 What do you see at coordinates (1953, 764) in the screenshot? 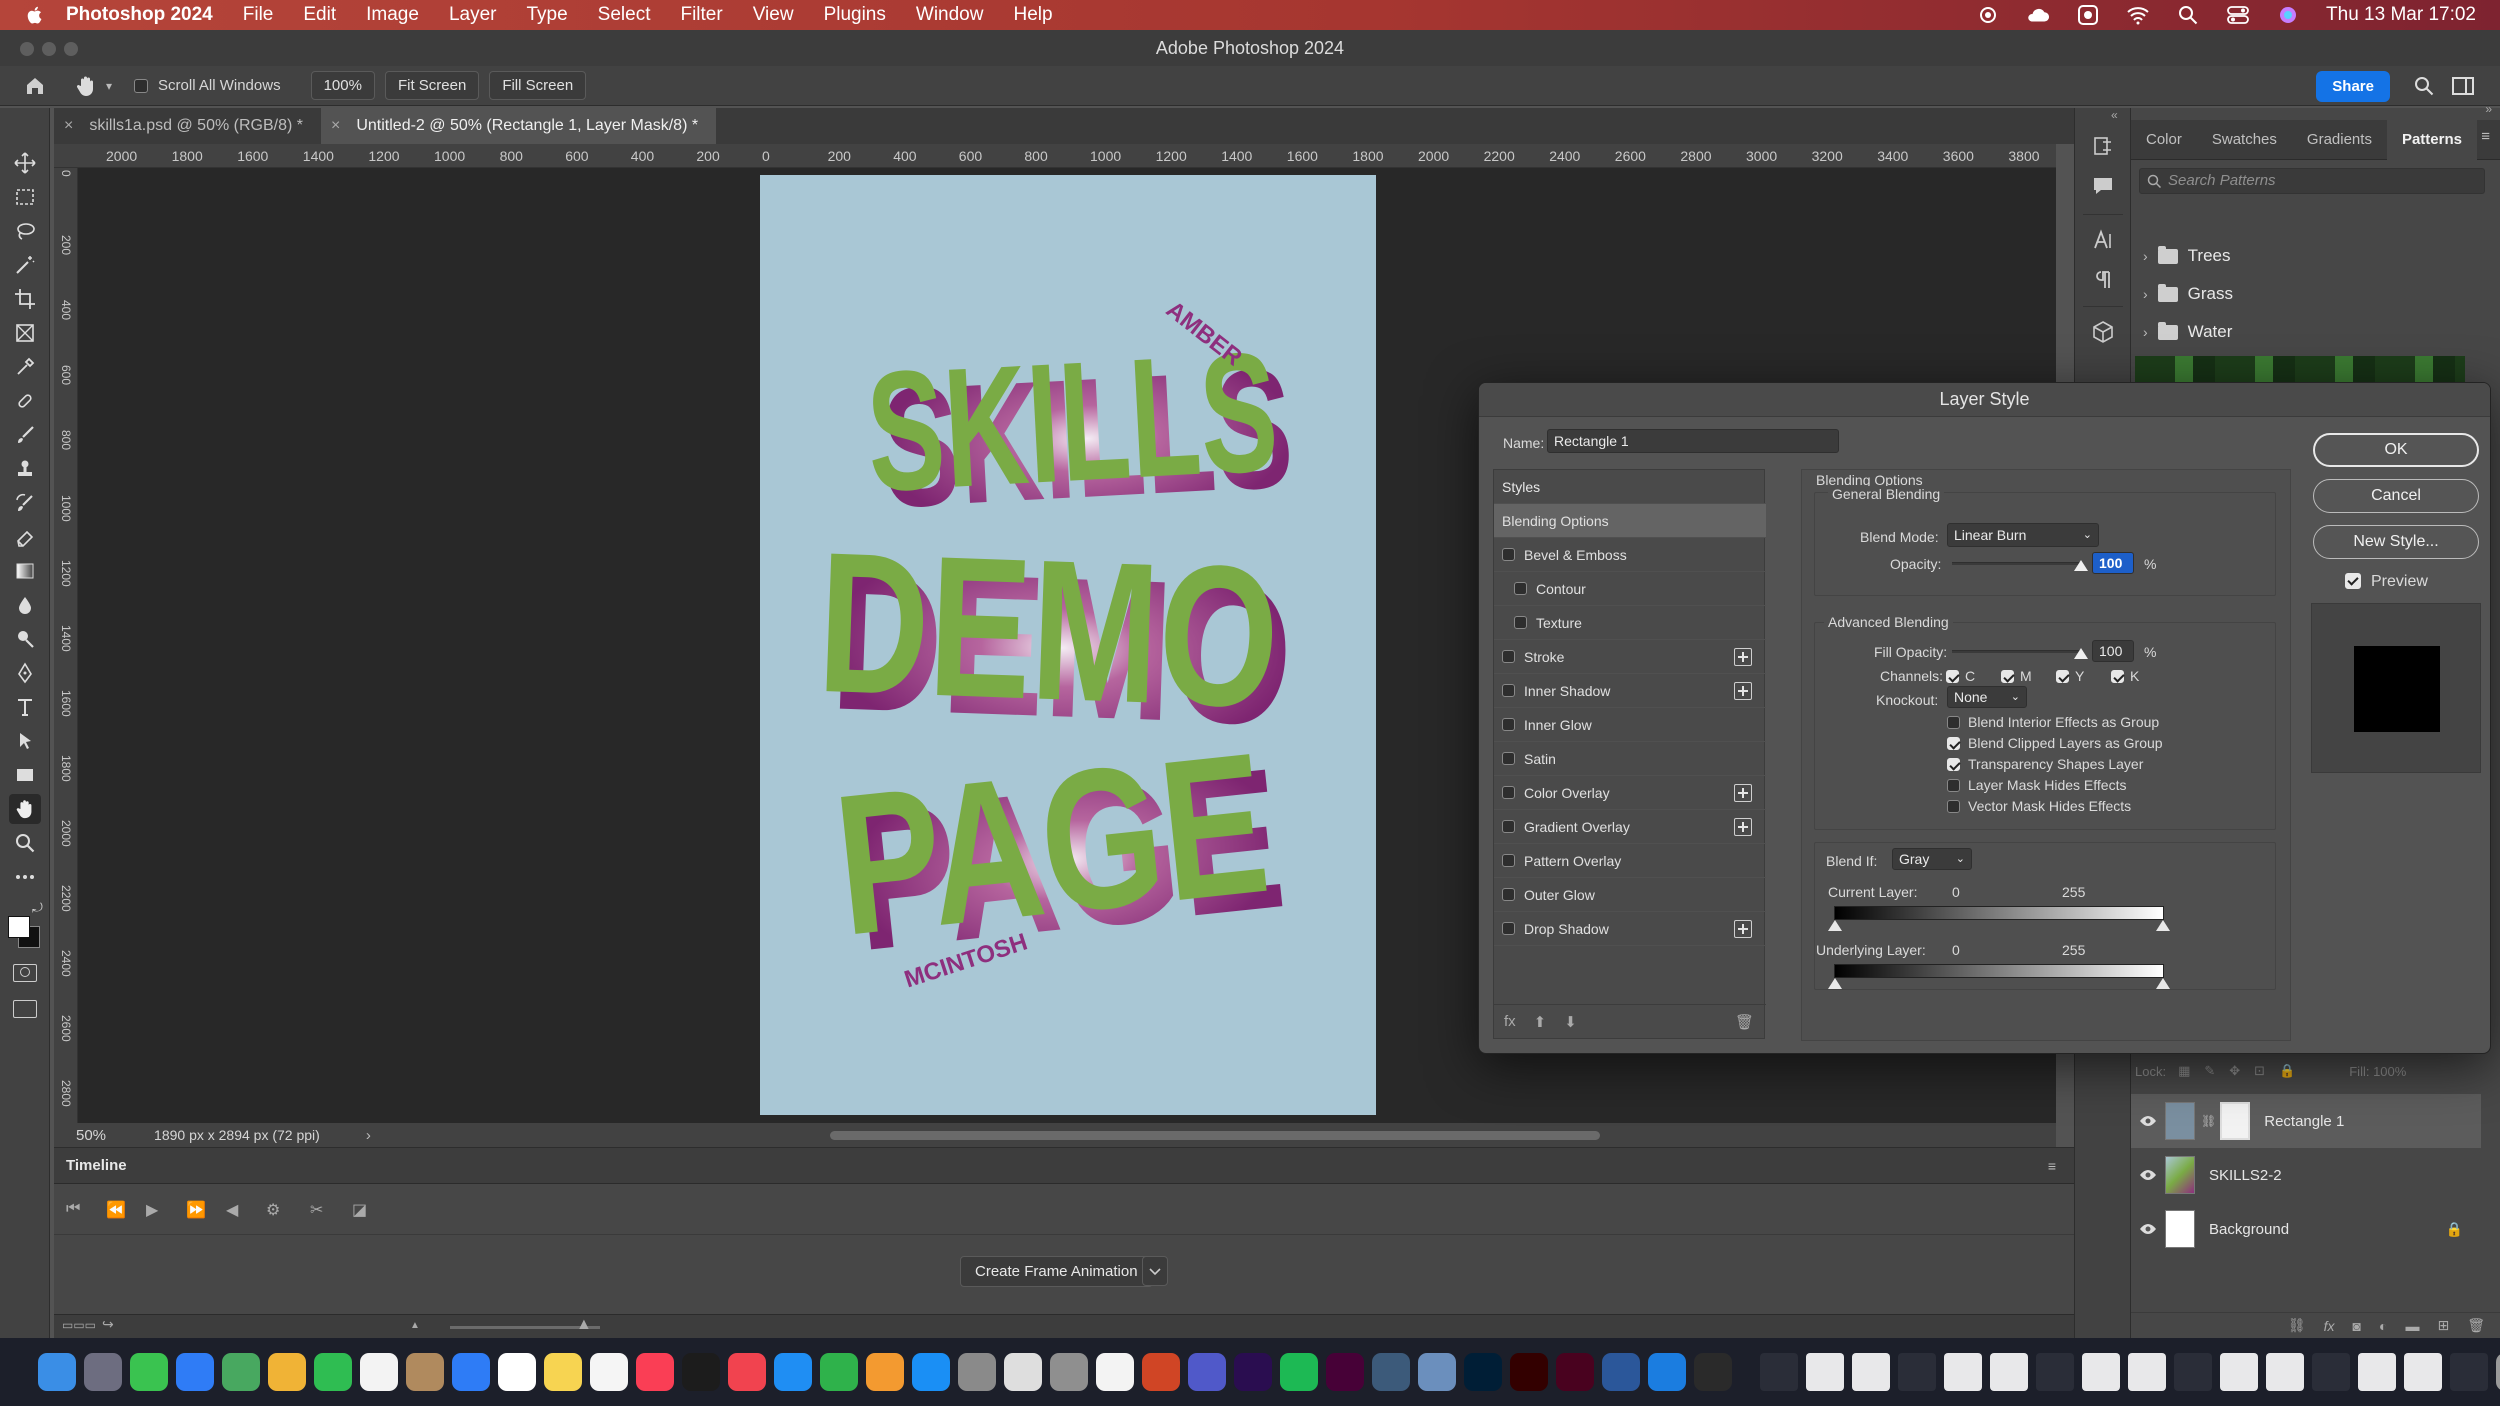
I see `transparency-shapes-layer-checkbox` at bounding box center [1953, 764].